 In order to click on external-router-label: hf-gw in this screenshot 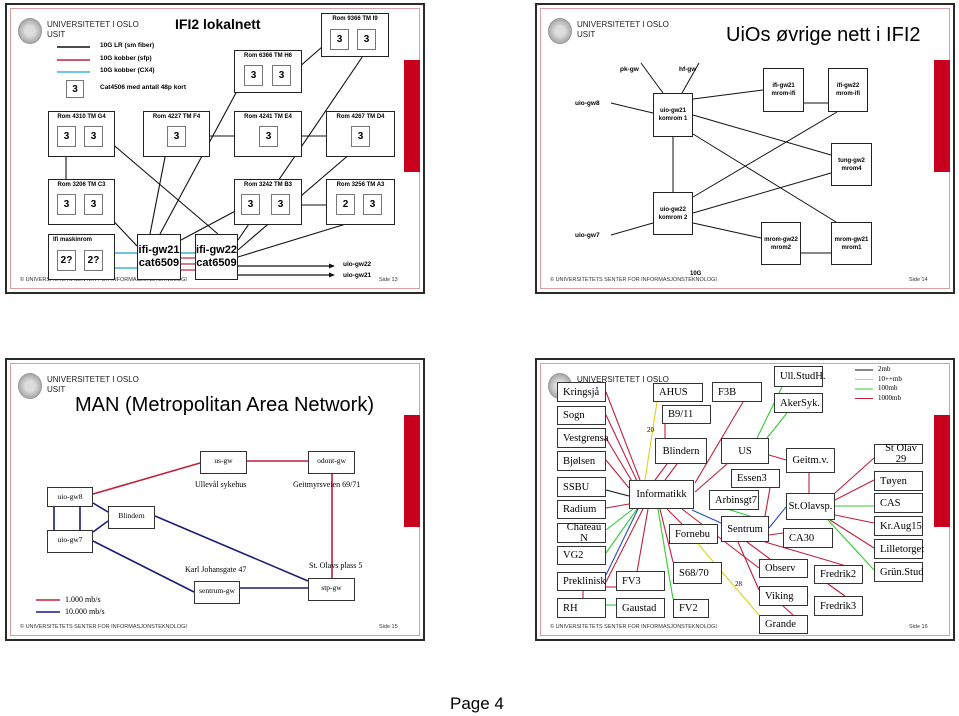, I will do `click(688, 69)`.